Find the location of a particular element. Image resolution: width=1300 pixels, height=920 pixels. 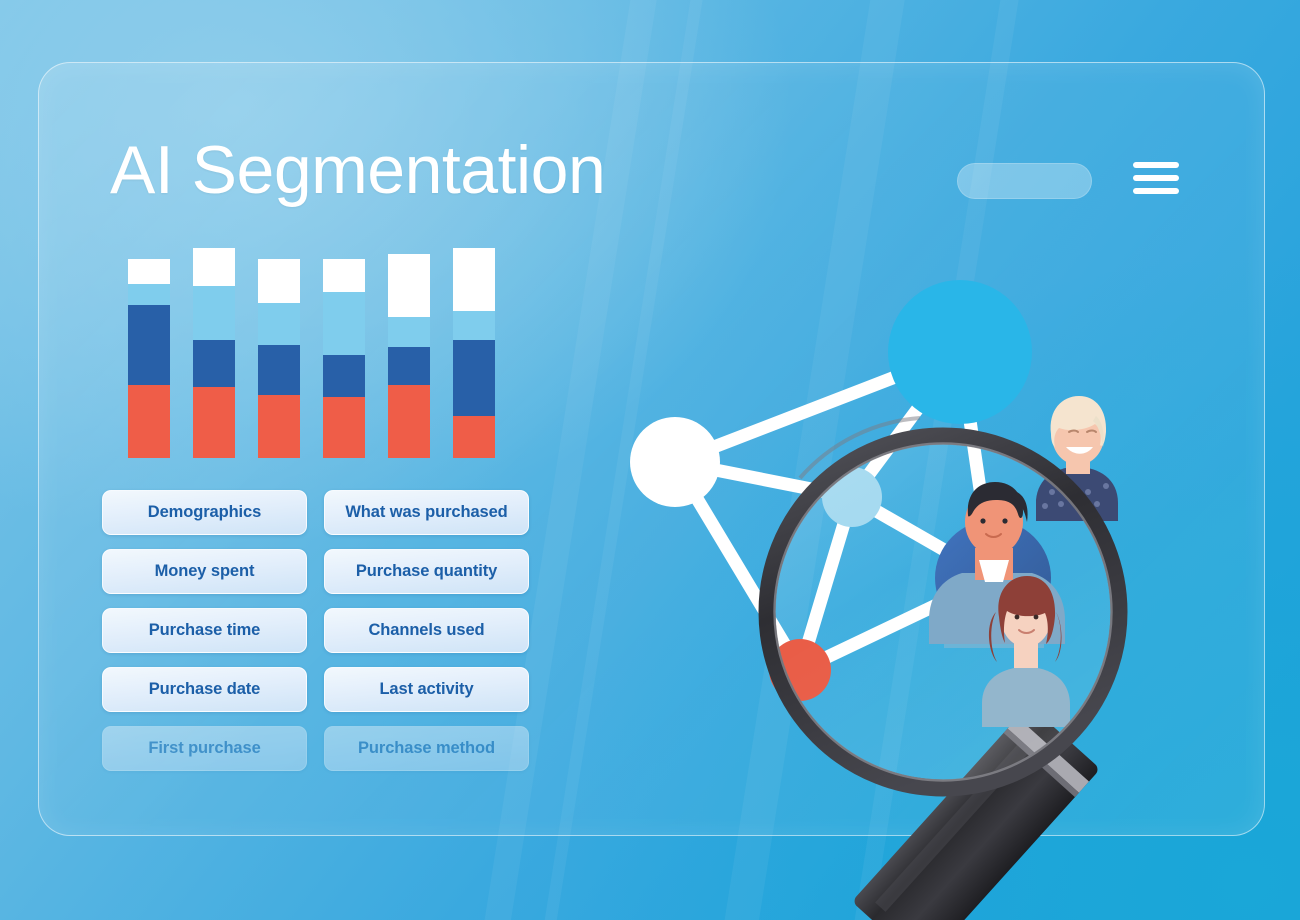

attribute-chip-channels-used: Channels used is located at coordinates (426, 630).